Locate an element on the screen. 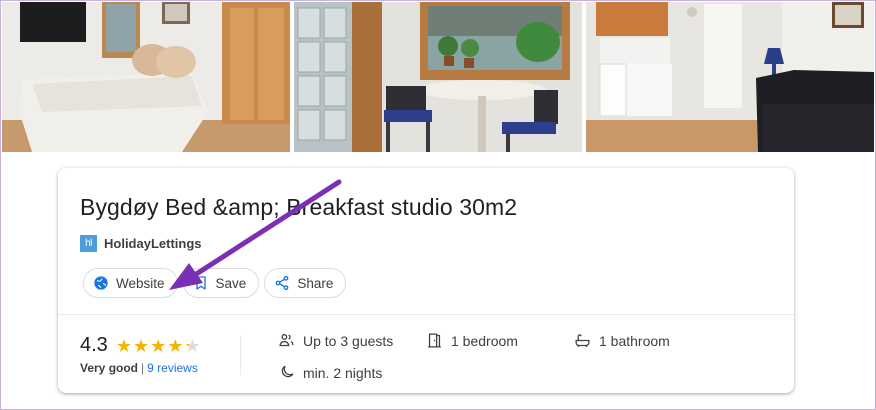  min-nights-label: min. 2 nights is located at coordinates (343, 372).